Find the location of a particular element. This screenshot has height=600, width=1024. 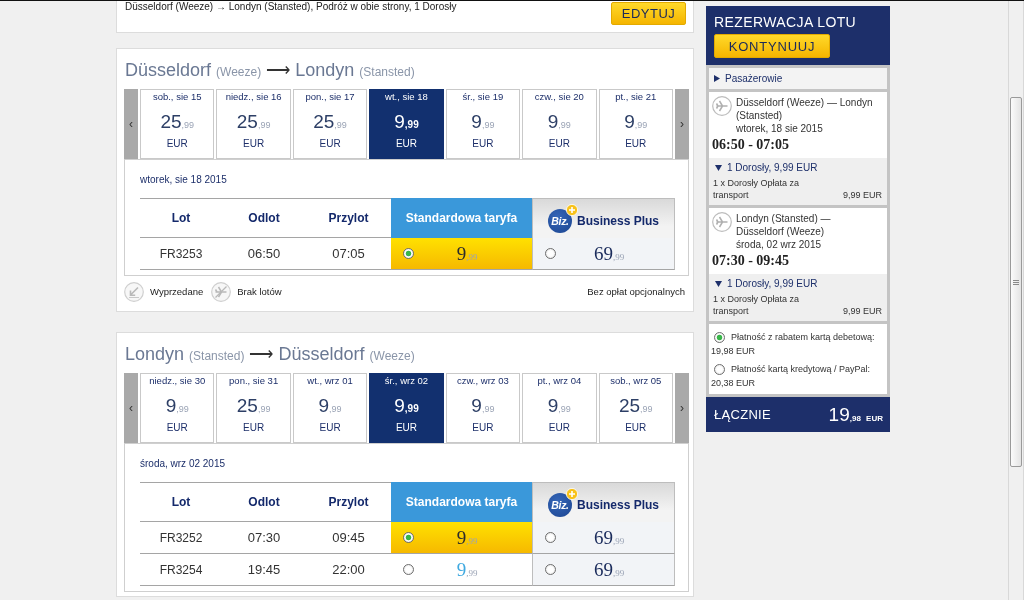

date-tab: sob., wrz 05 25,99 EUR is located at coordinates (635, 408).